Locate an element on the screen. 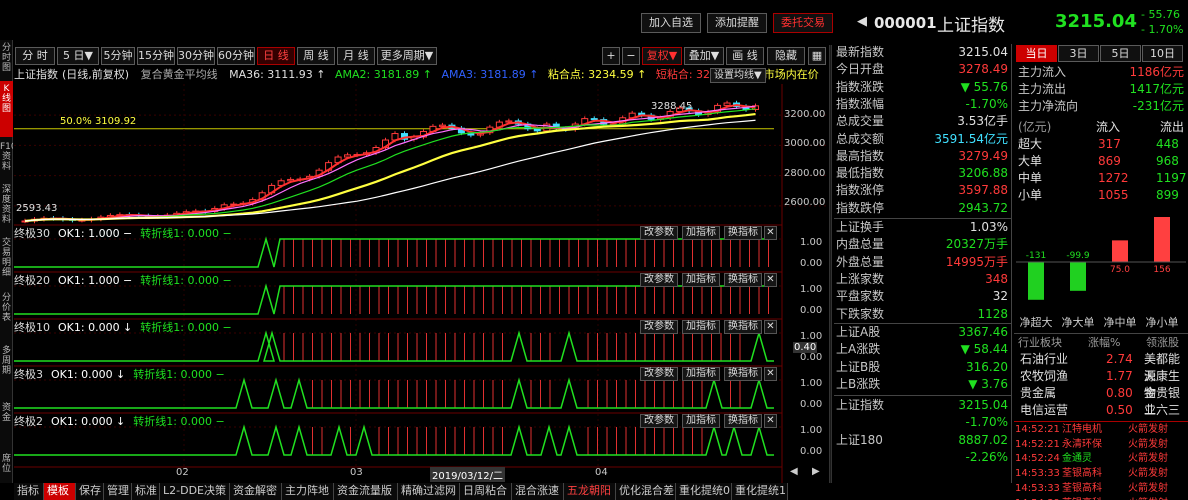 The height and width of the screenshot is (500, 1188). quote-label: 内盘总量 is located at coordinates (860, 244).